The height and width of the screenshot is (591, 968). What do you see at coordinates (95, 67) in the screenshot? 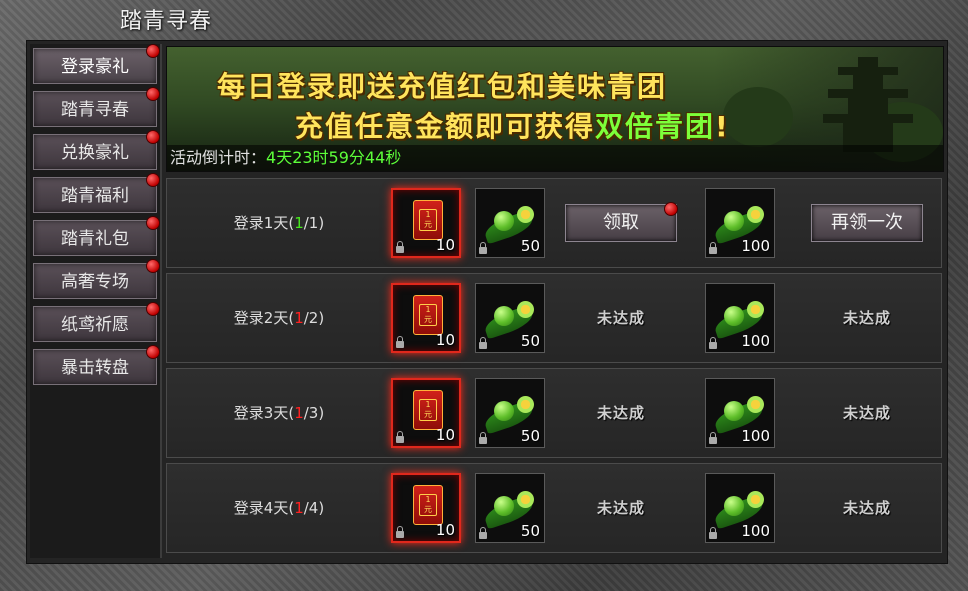
I see `sidebar-item-label: 登录豪礼` at bounding box center [95, 67].